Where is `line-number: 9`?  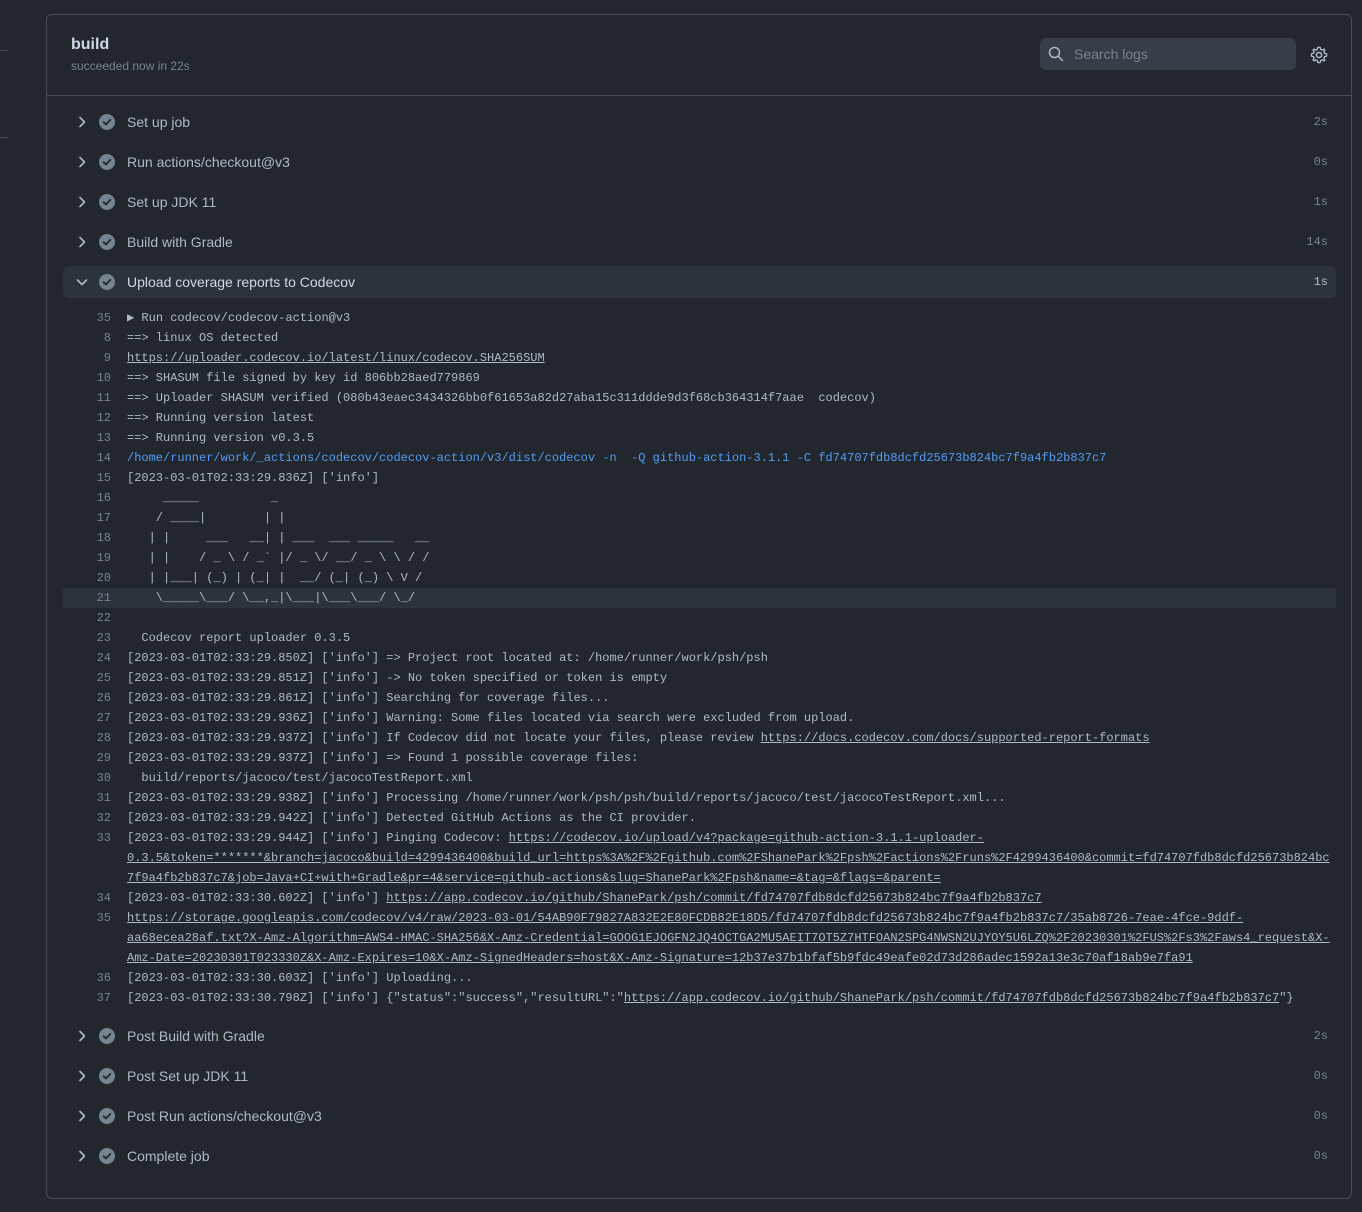 line-number: 9 is located at coordinates (87, 358).